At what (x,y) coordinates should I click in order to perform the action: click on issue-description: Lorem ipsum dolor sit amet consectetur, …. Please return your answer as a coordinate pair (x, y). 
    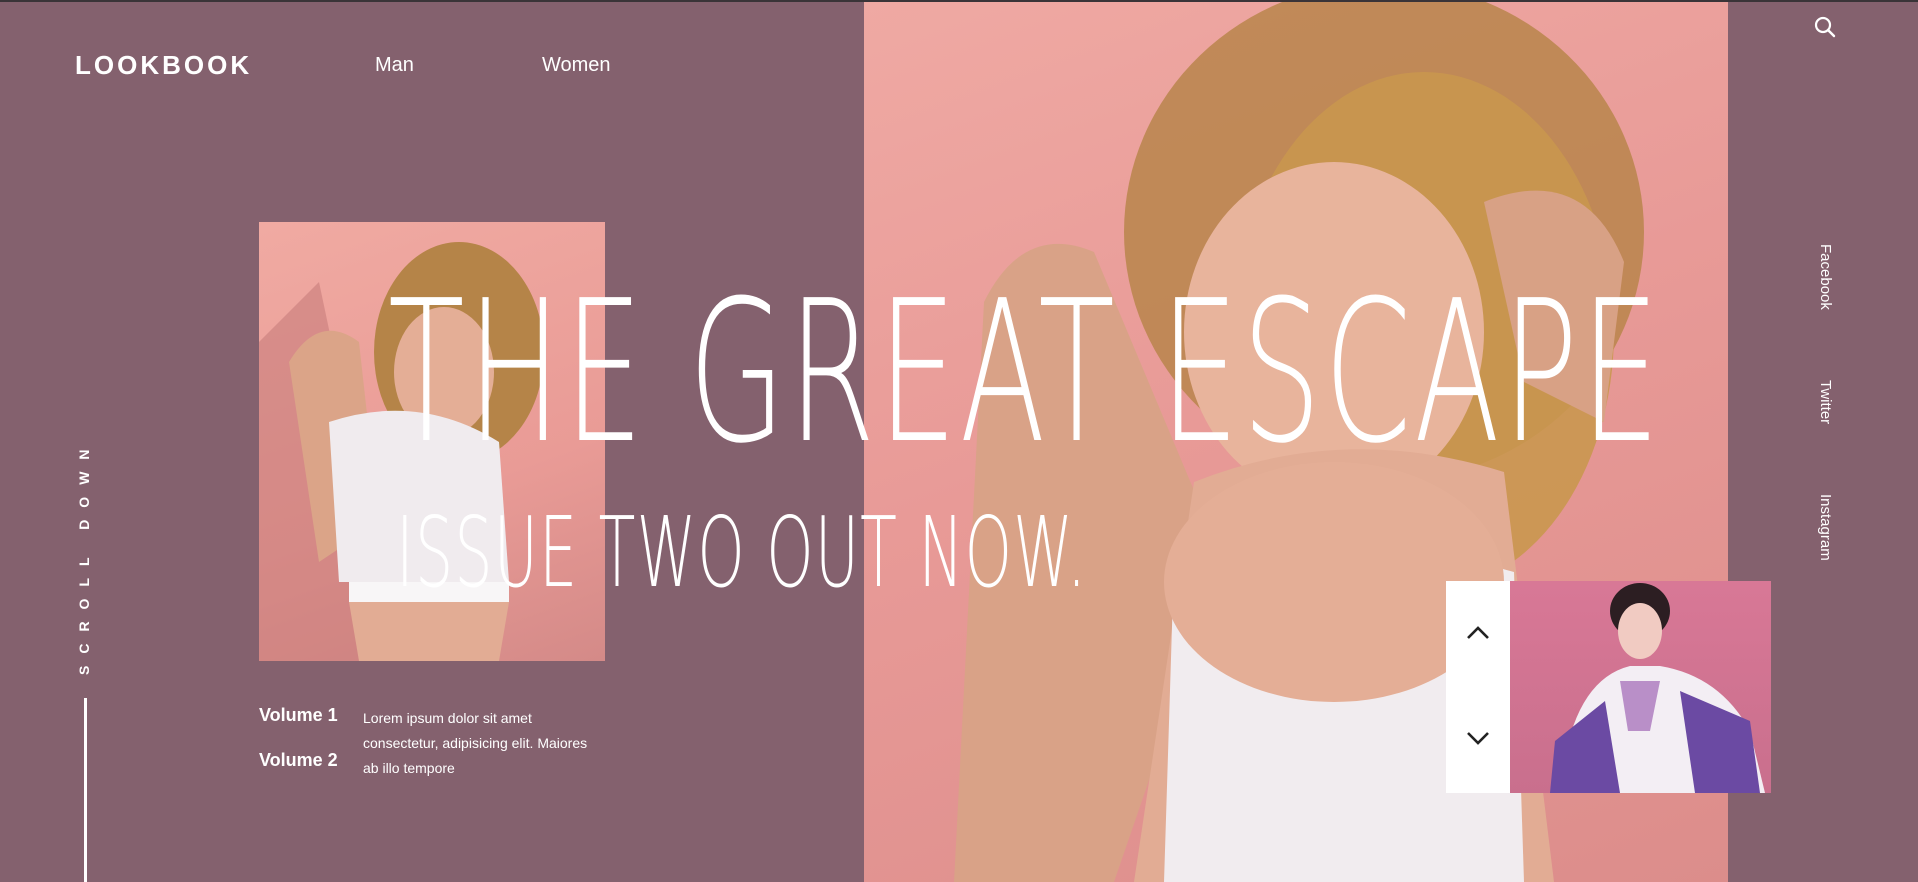
    Looking at the image, I should click on (475, 743).